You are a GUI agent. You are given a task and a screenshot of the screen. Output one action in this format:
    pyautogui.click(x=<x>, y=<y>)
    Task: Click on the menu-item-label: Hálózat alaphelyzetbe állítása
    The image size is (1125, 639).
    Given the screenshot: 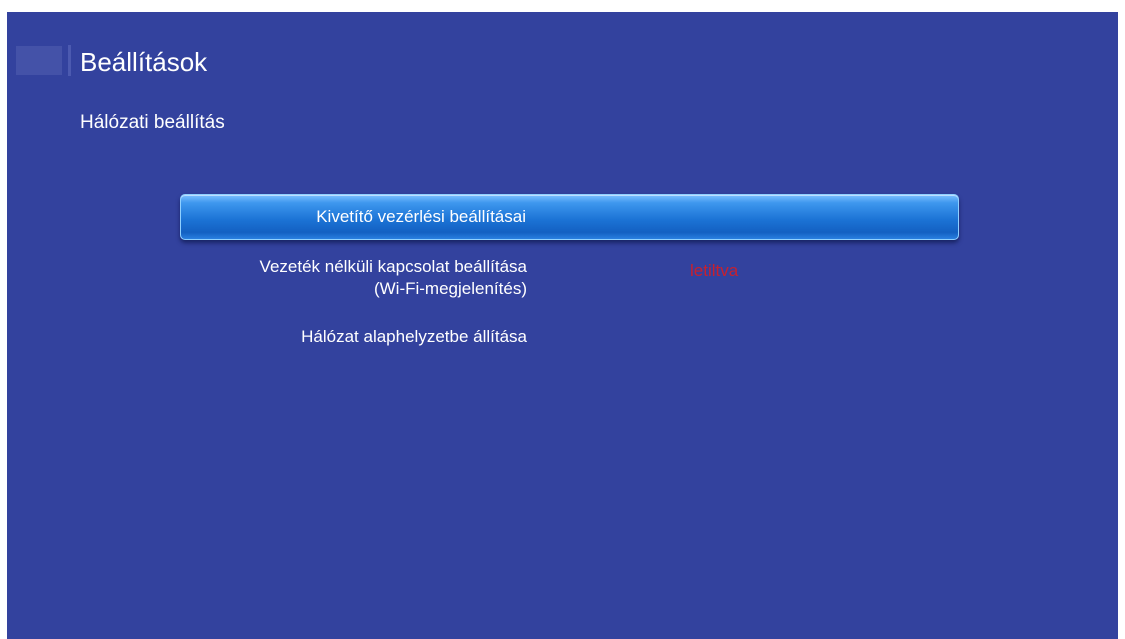 What is the action you would take?
    pyautogui.click(x=414, y=336)
    